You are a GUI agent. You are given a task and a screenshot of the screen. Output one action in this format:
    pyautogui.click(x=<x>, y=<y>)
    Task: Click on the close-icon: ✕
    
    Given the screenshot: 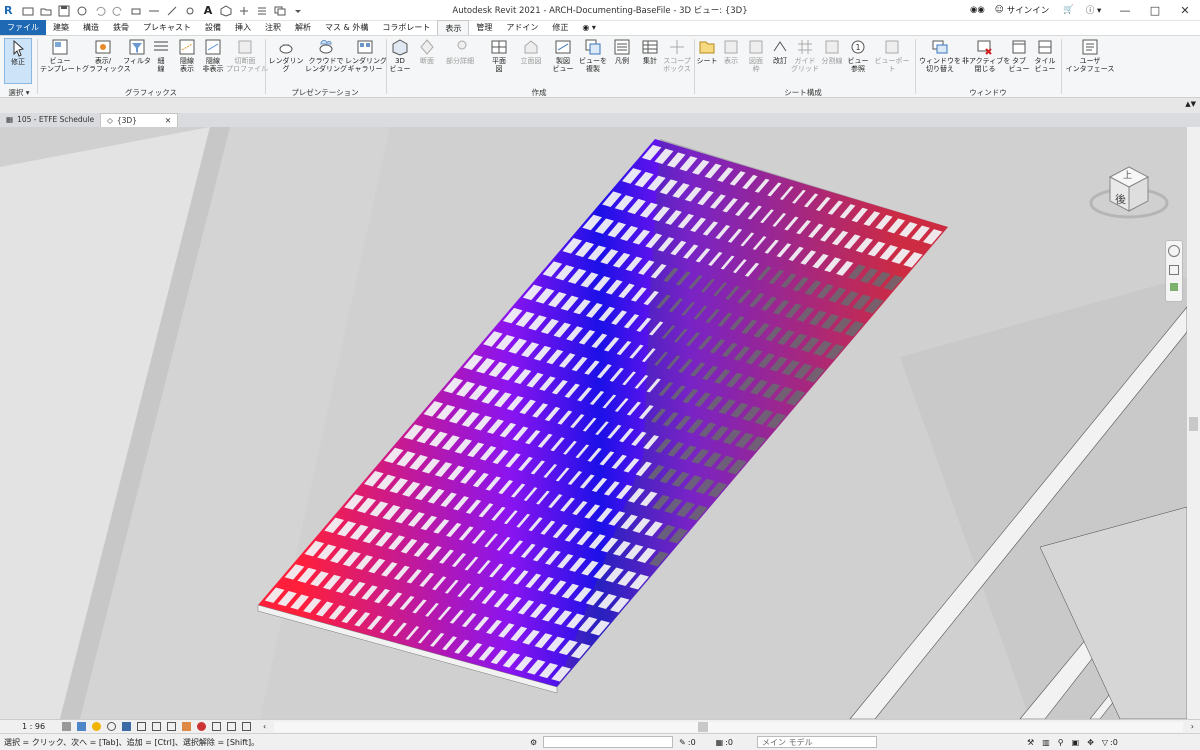 What is the action you would take?
    pyautogui.click(x=1185, y=10)
    